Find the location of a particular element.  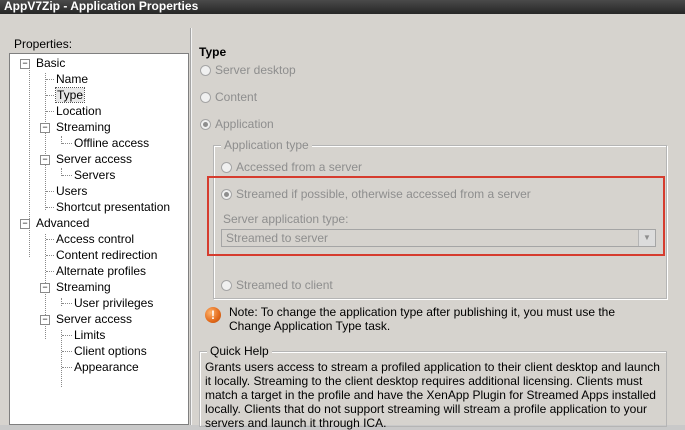

tree-item-content-redirection: Content redirection is located at coordinates (106, 255).